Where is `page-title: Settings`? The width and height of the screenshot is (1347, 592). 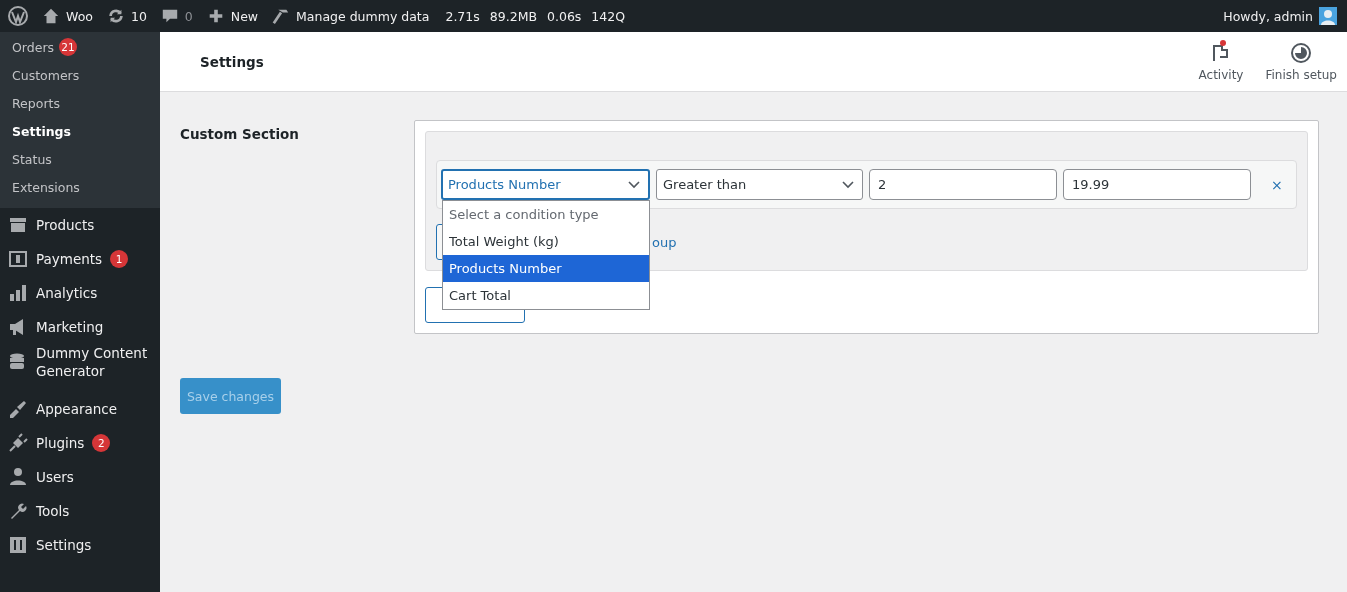 page-title: Settings is located at coordinates (232, 61).